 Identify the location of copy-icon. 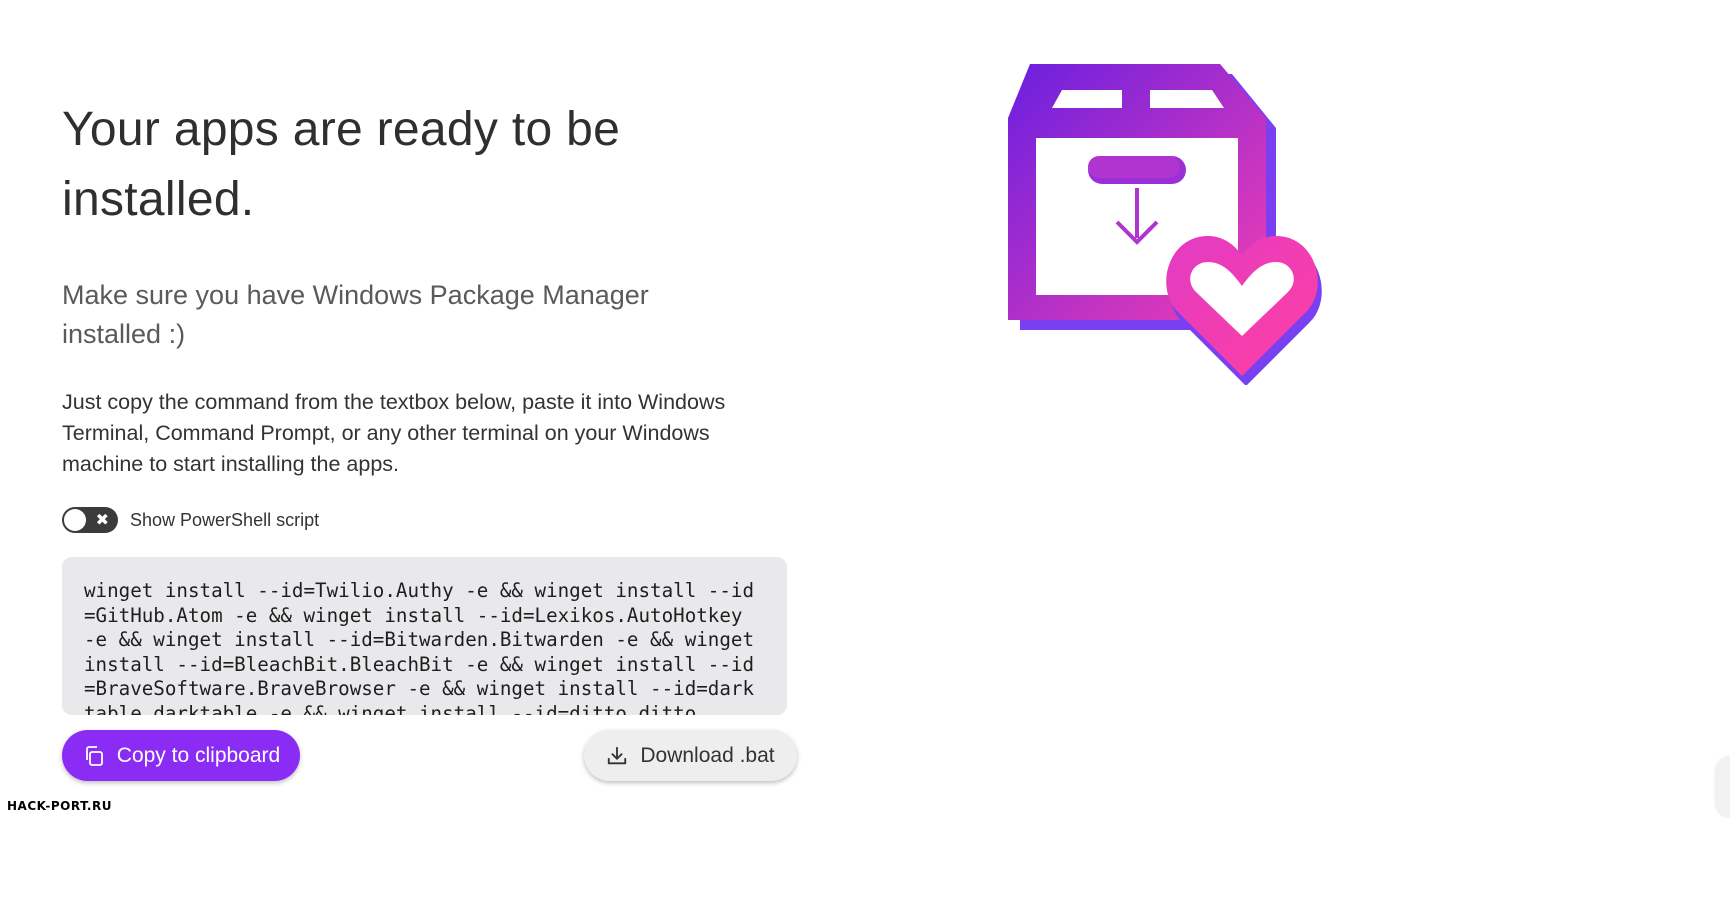
(94, 756).